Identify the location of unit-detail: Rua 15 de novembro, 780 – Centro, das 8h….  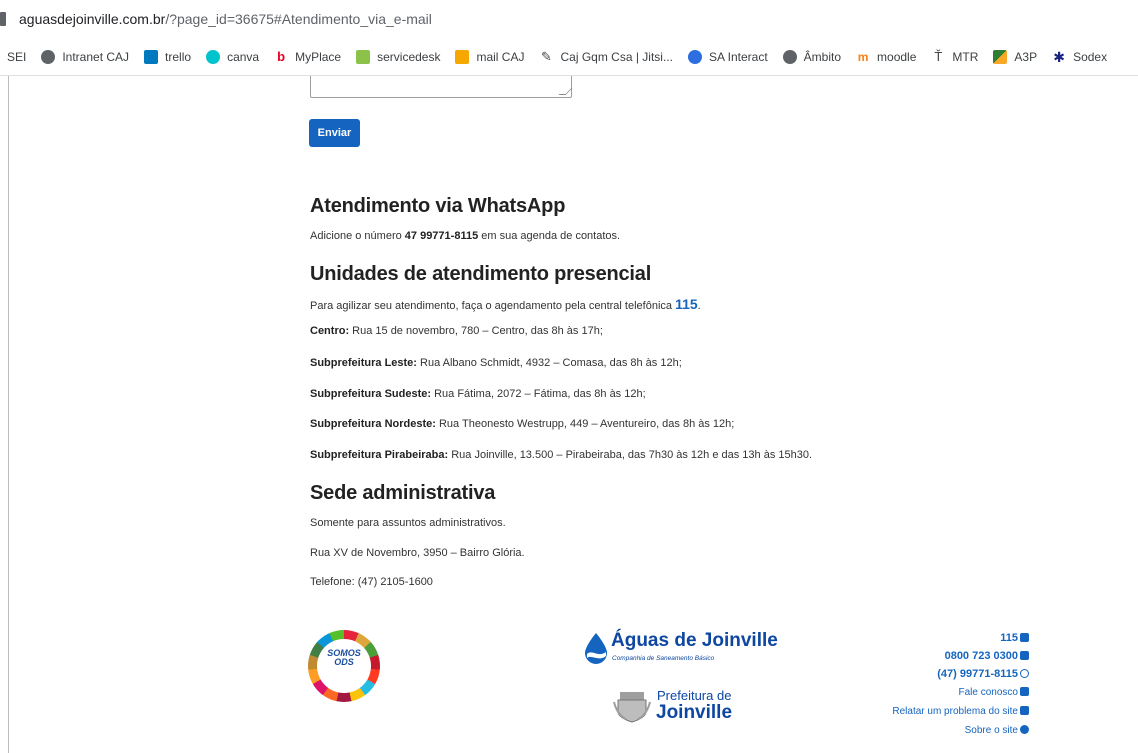
(476, 331).